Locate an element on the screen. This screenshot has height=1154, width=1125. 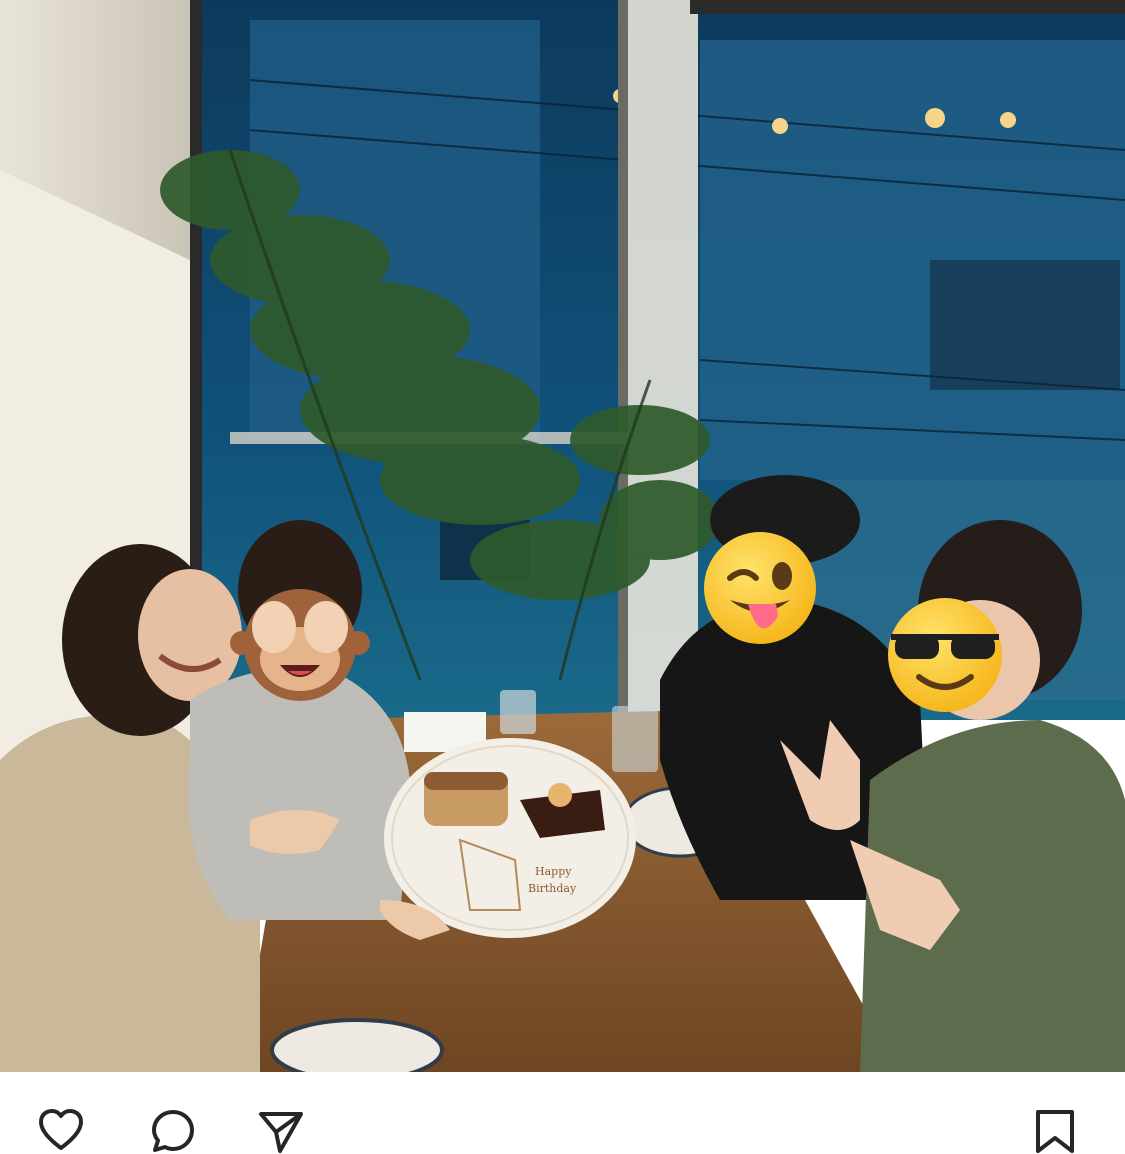
winking-face-with-tongue-icon is located at coordinates (760, 588).